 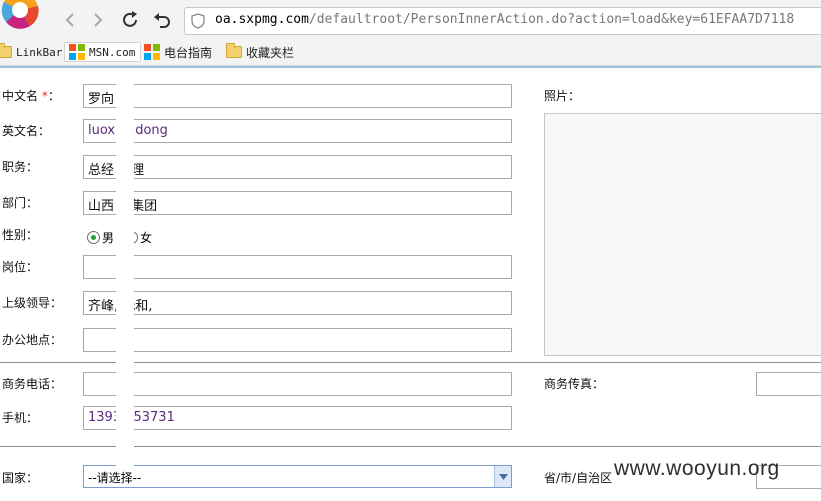 What do you see at coordinates (410, 52) in the screenshot?
I see `bookmarks-bar: LinkBar MSN.com 电台指南 收藏夹栏` at bounding box center [410, 52].